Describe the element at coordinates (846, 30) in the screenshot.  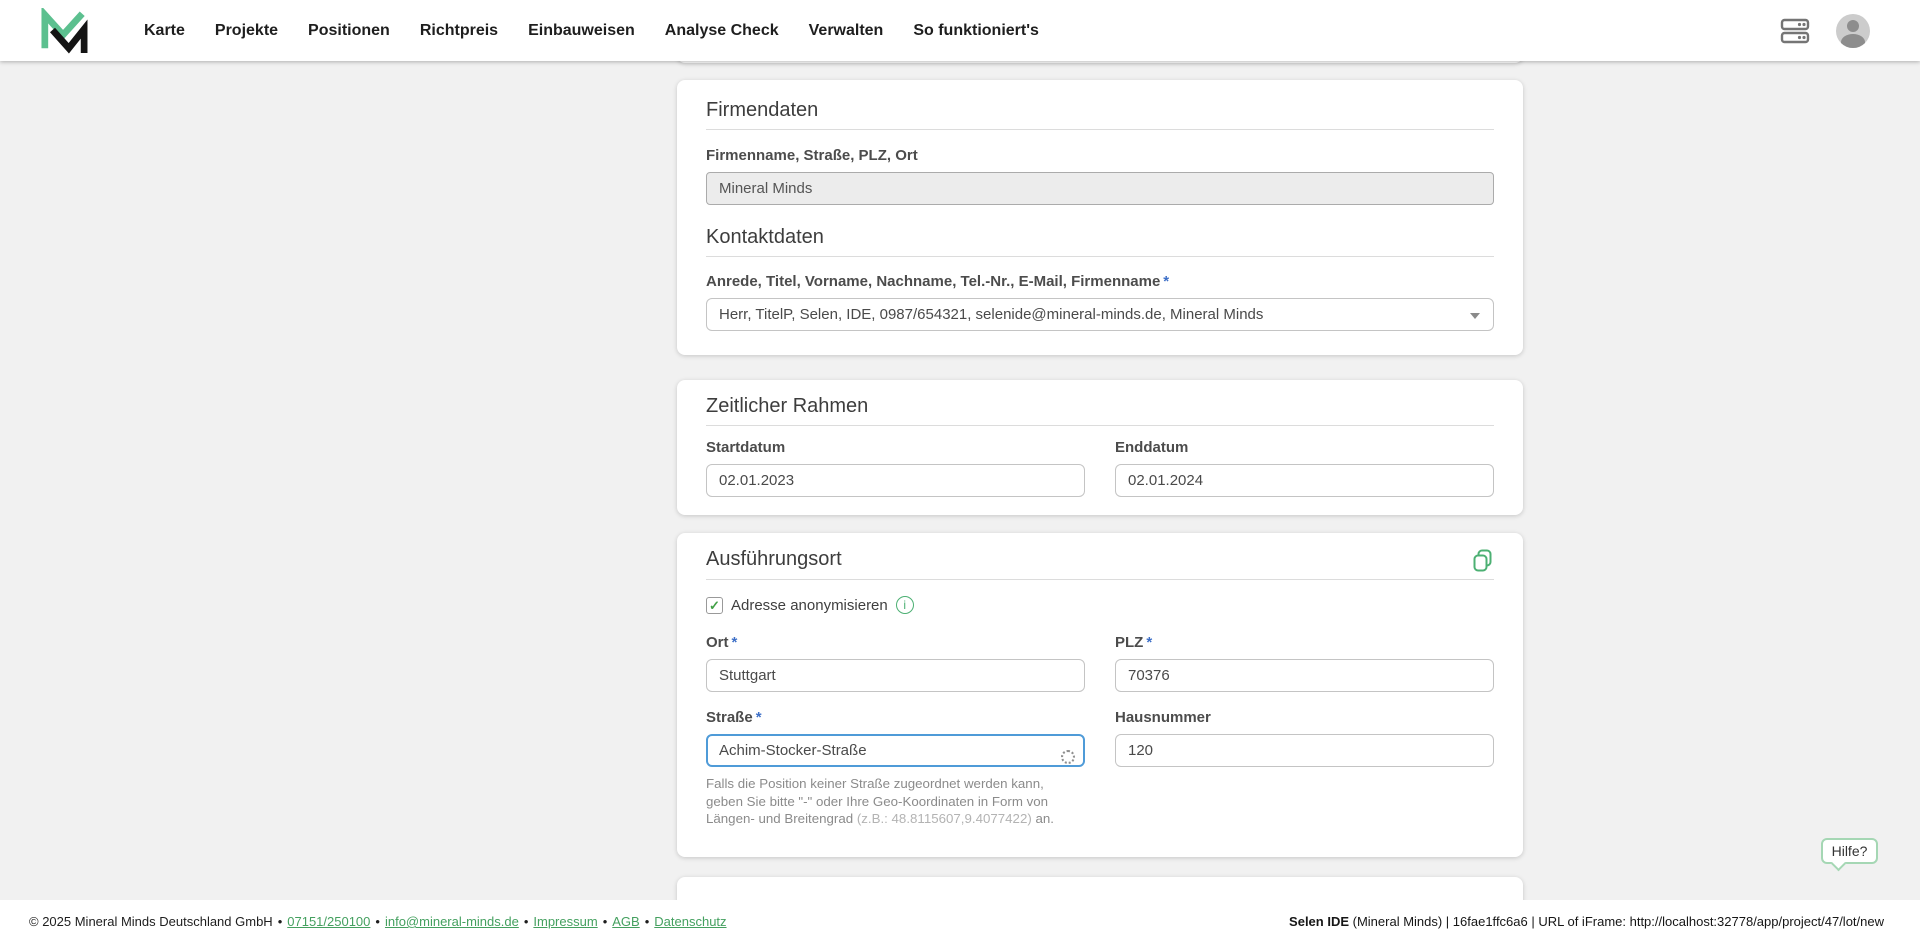
I see `nav-item-verwalten: Verwalten` at that location.